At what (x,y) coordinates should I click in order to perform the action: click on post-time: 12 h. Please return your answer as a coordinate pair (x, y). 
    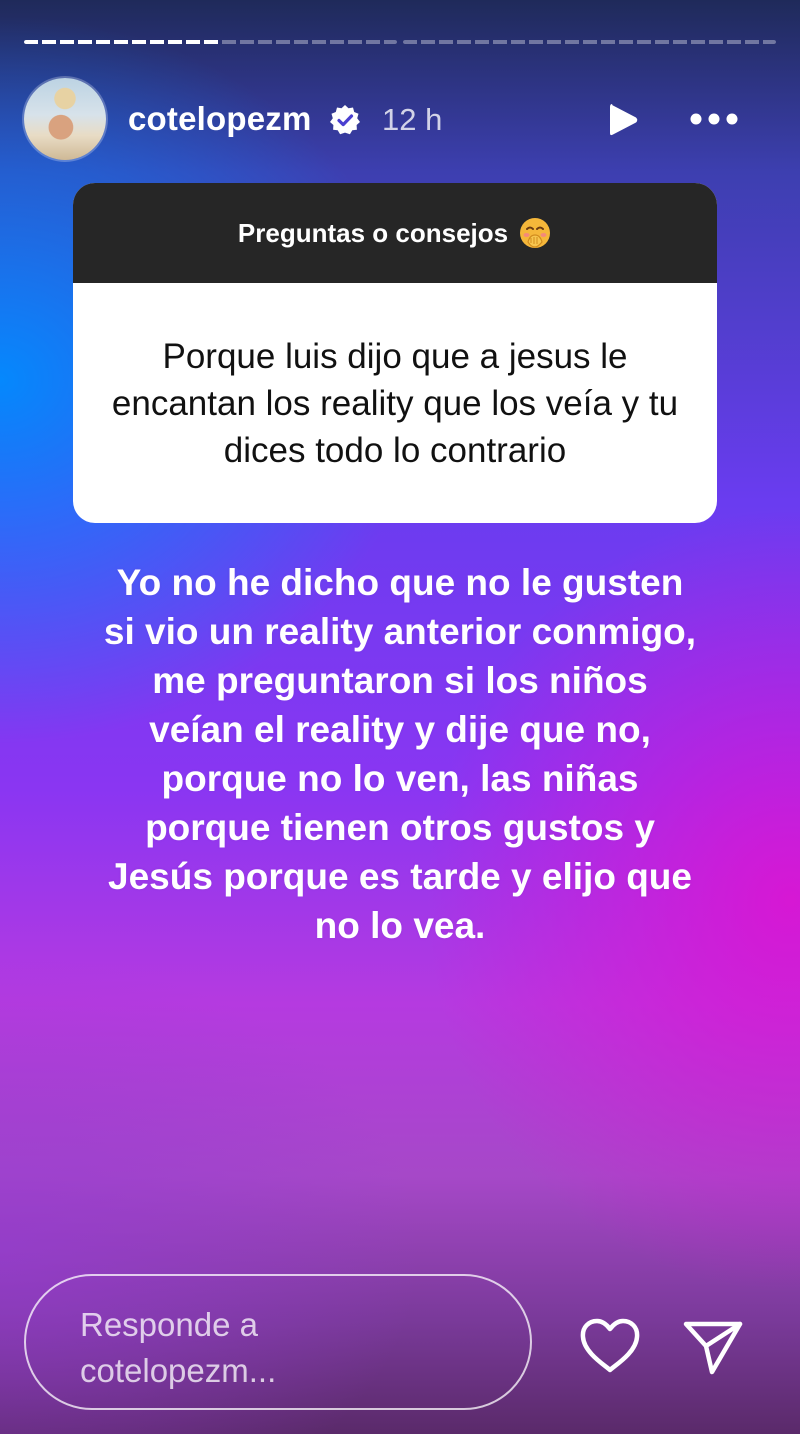
    Looking at the image, I should click on (412, 119).